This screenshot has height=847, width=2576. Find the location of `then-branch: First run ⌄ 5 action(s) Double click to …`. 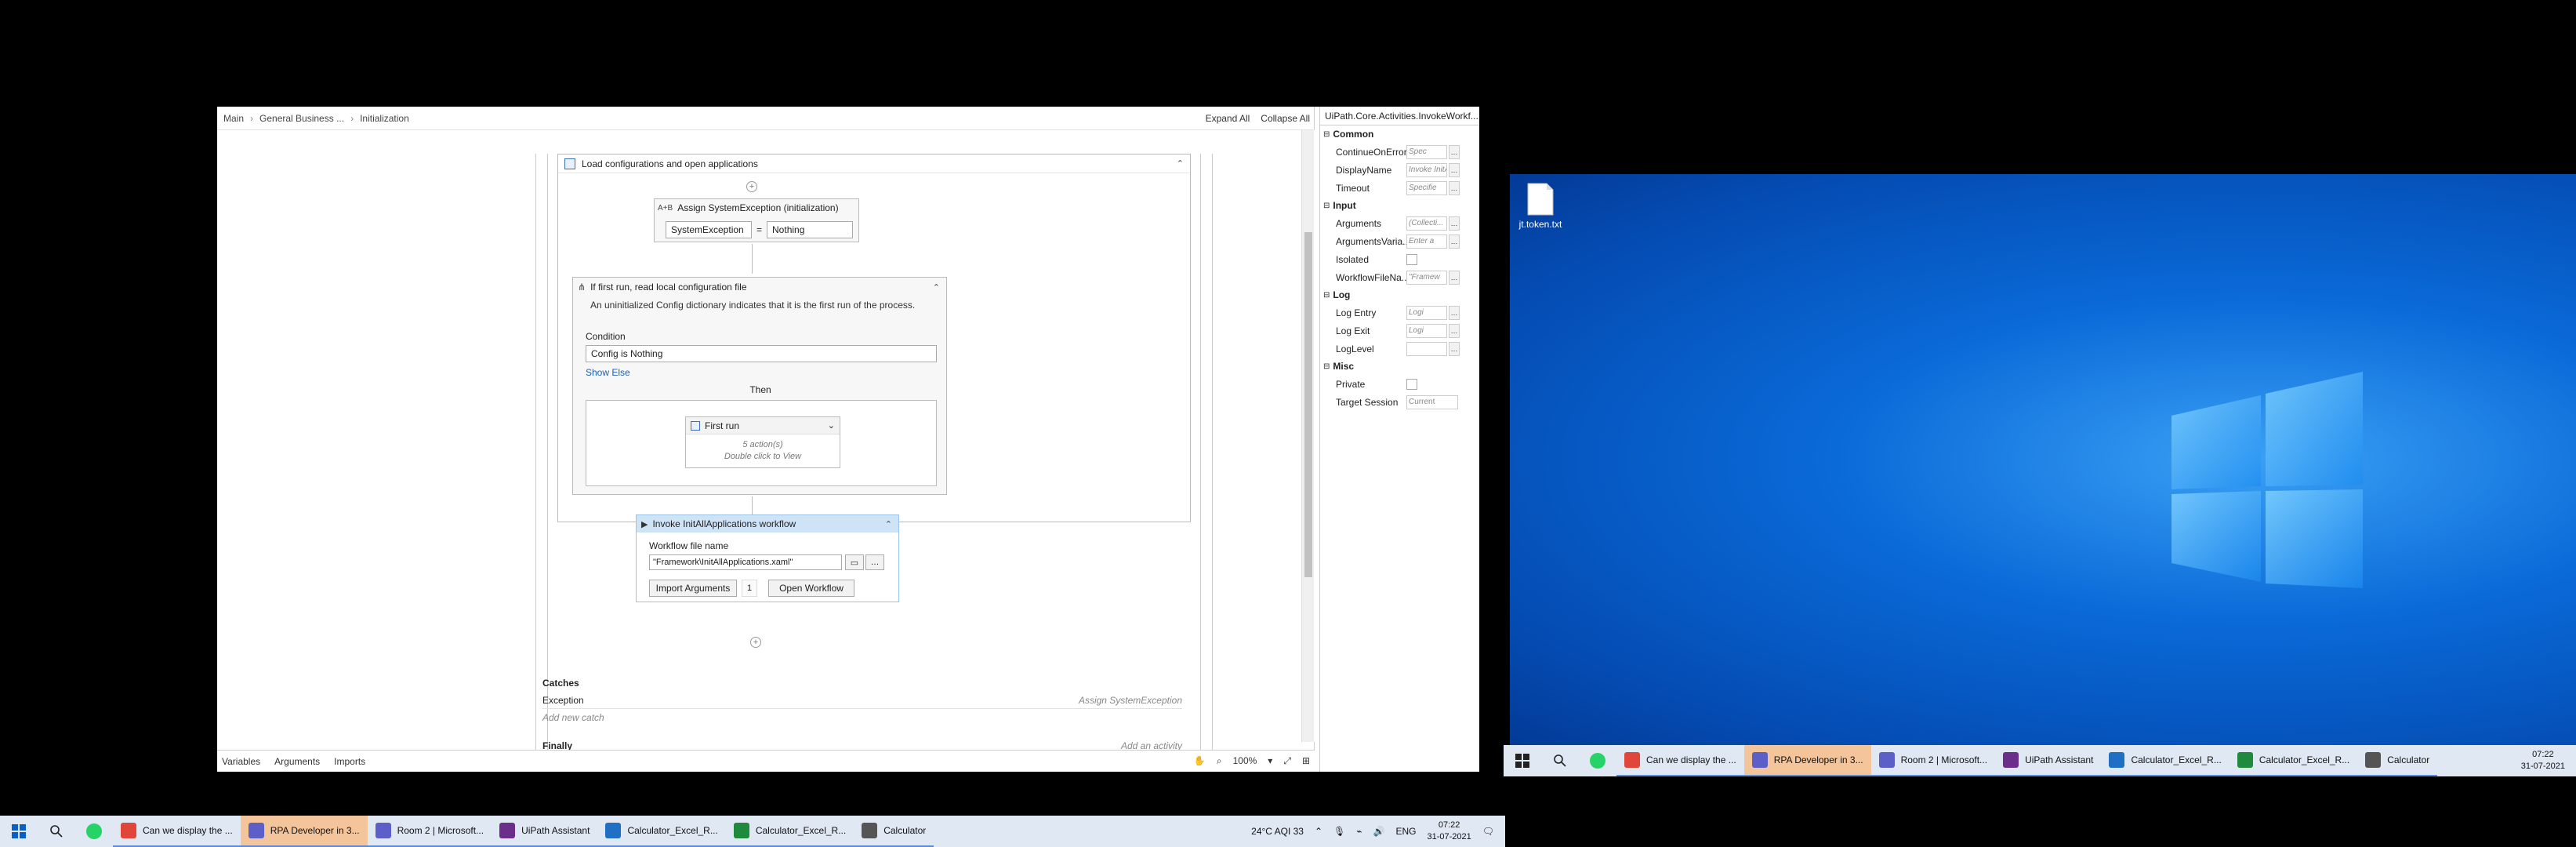

then-branch: First run ⌄ 5 action(s) Double click to … is located at coordinates (762, 443).